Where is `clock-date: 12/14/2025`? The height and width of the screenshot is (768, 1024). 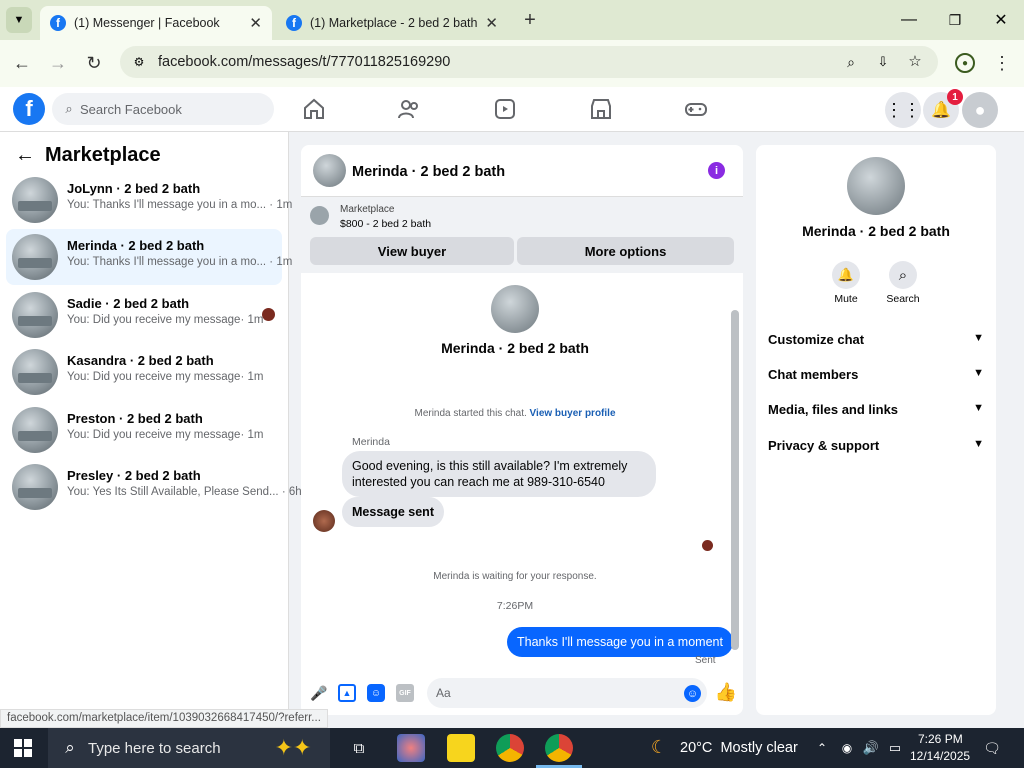 clock-date: 12/14/2025 is located at coordinates (940, 756).